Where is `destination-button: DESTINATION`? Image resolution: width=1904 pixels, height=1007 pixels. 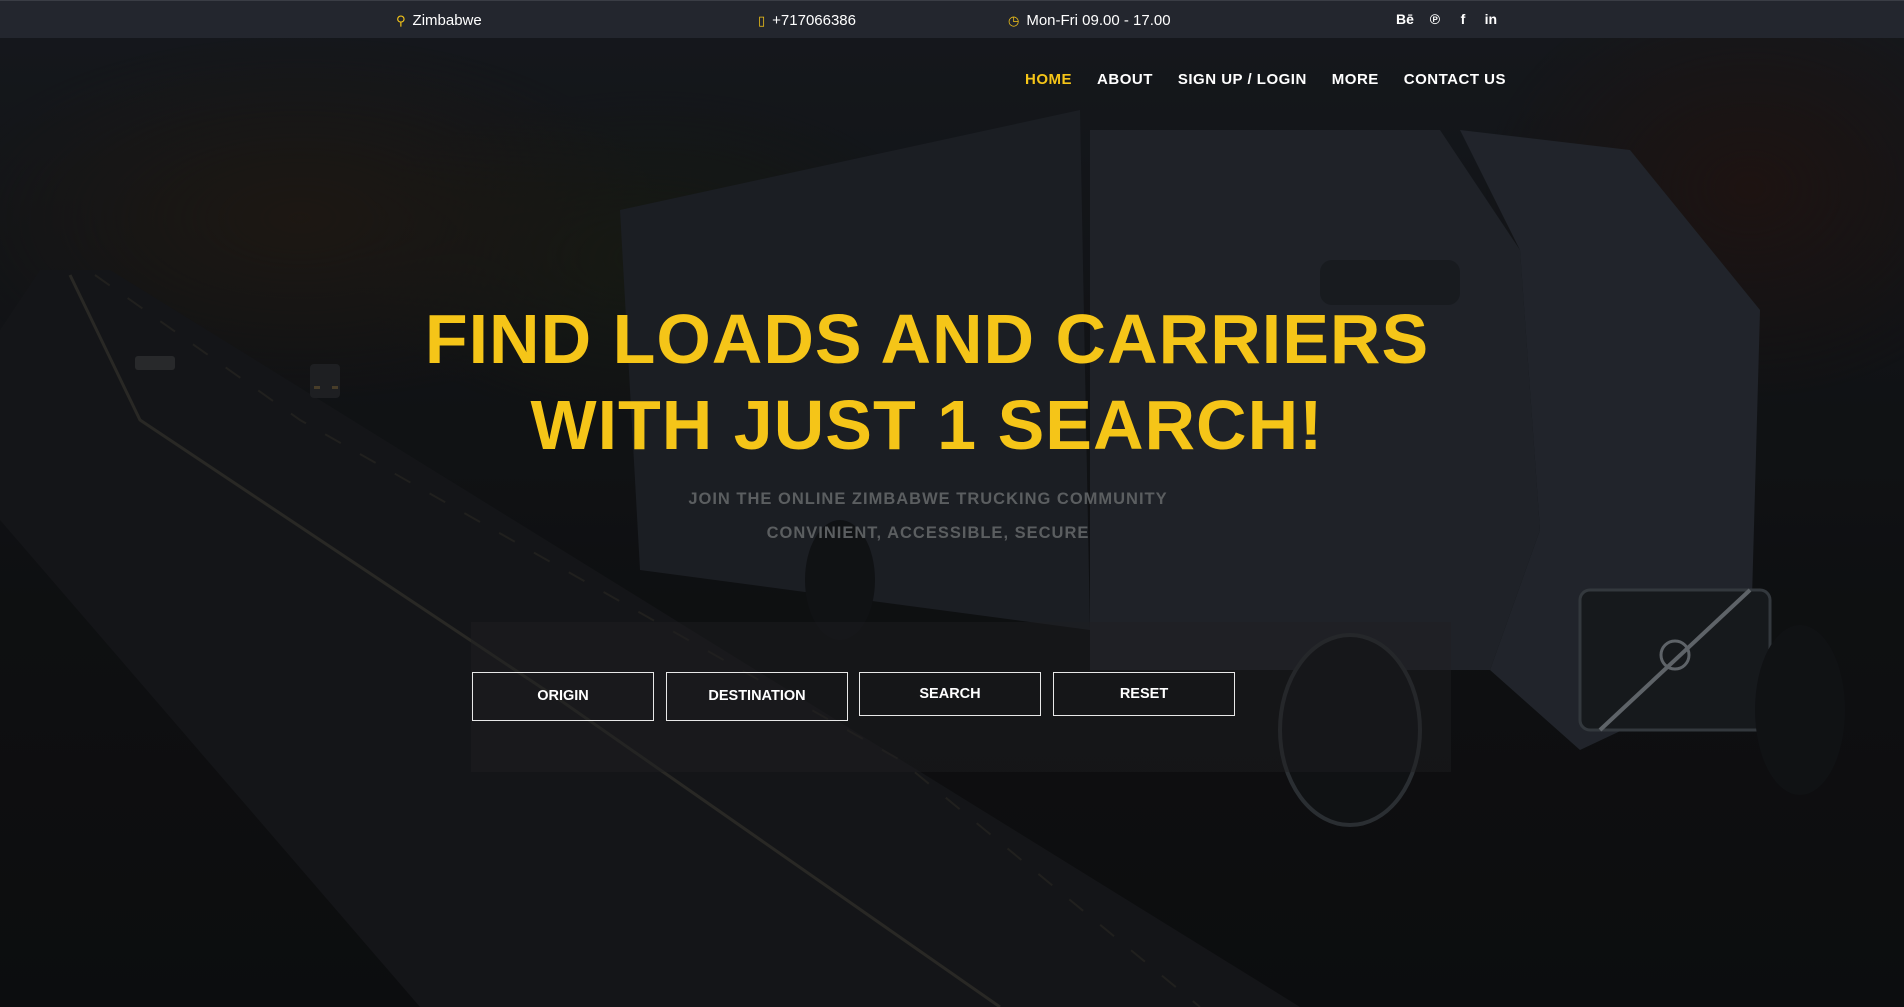
destination-button: DESTINATION is located at coordinates (757, 696).